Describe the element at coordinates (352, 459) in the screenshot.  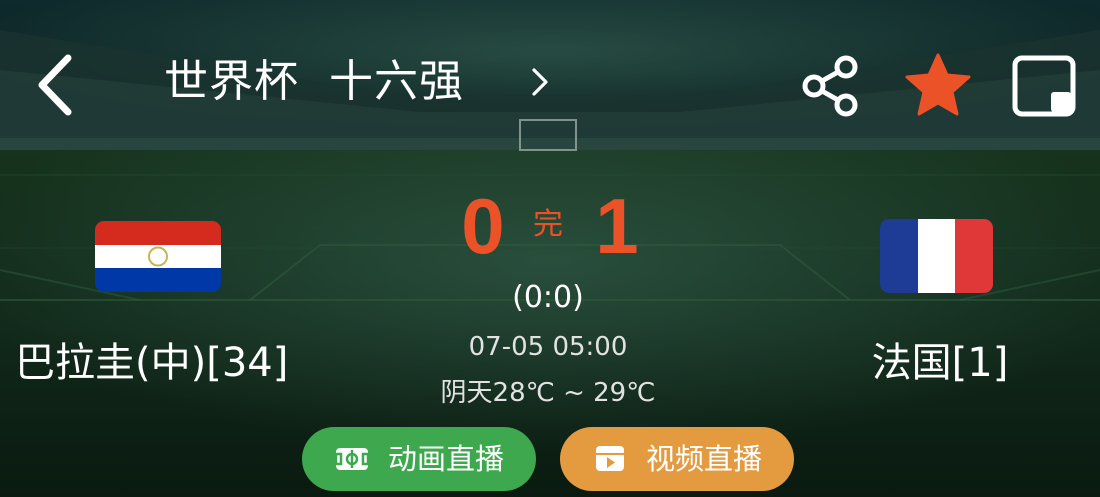
I see `pitch-animation-icon` at that location.